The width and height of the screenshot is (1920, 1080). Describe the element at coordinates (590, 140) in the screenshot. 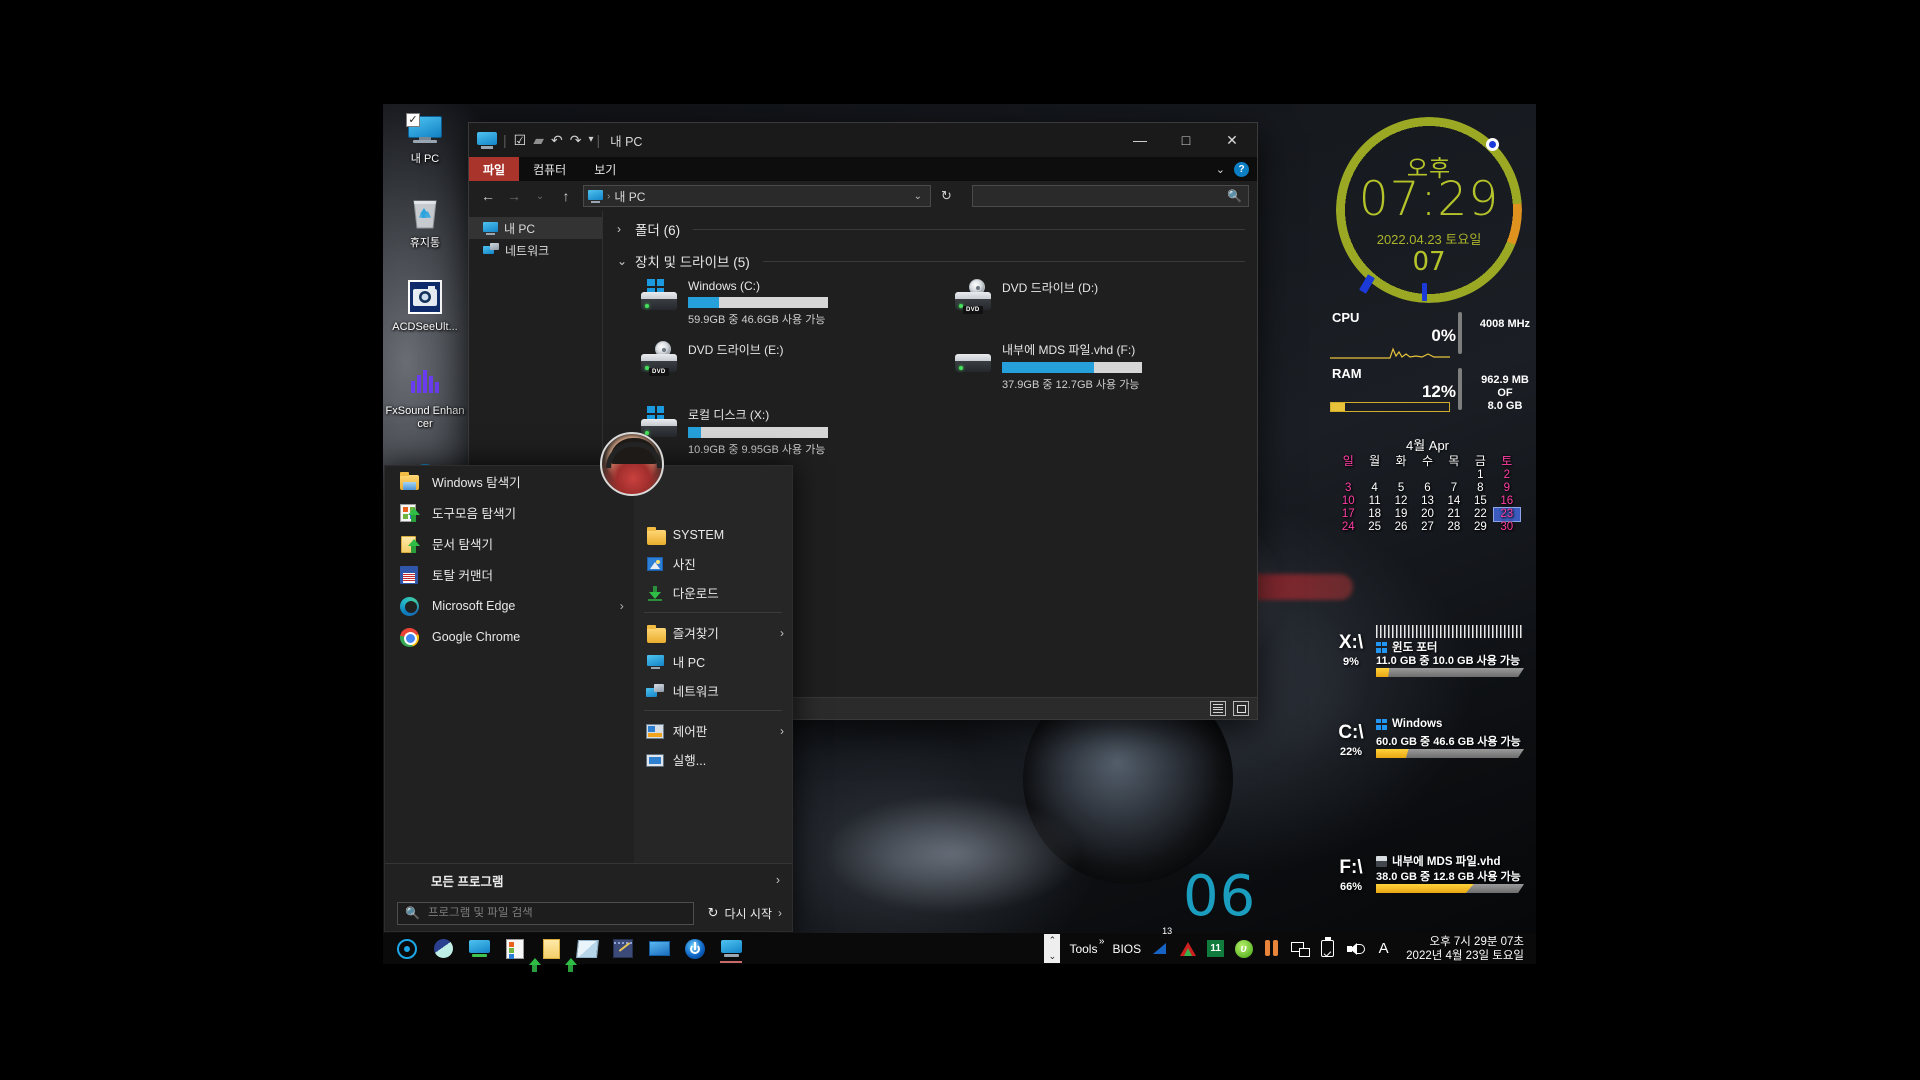

I see `customize-icon: ▾` at that location.